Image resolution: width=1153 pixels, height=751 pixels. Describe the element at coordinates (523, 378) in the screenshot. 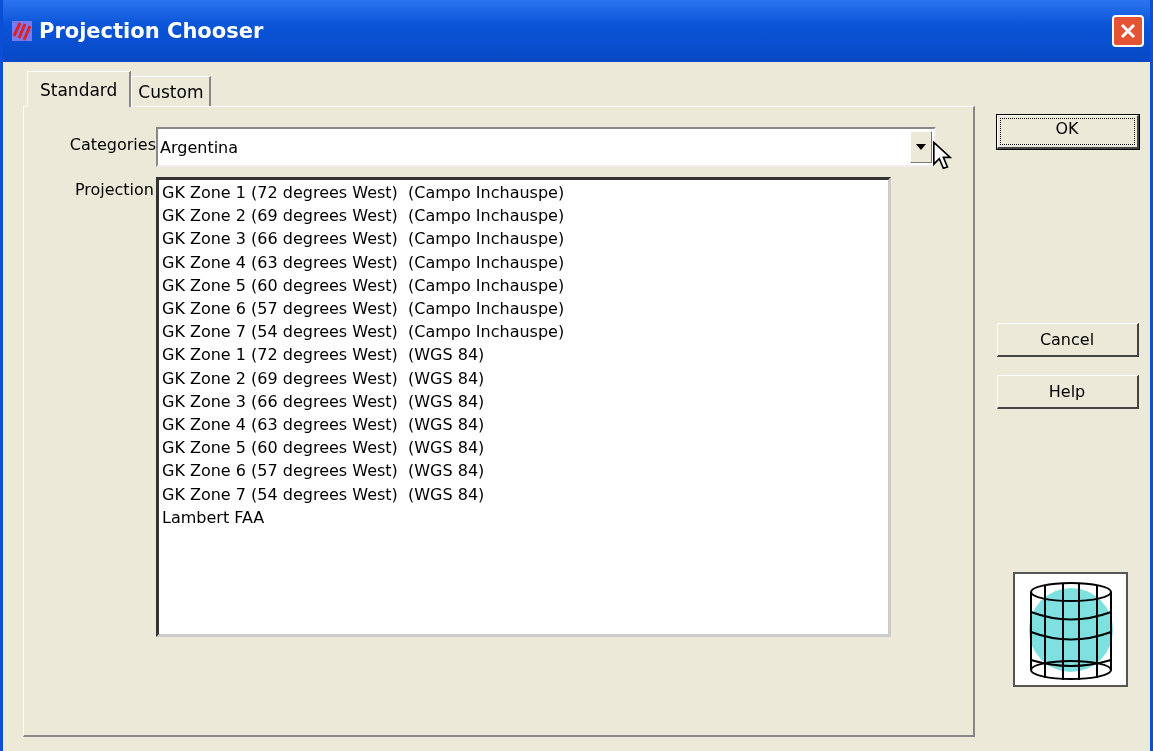

I see `list-item: GK Zone 2 (69 degrees West) (WGS 84)` at that location.